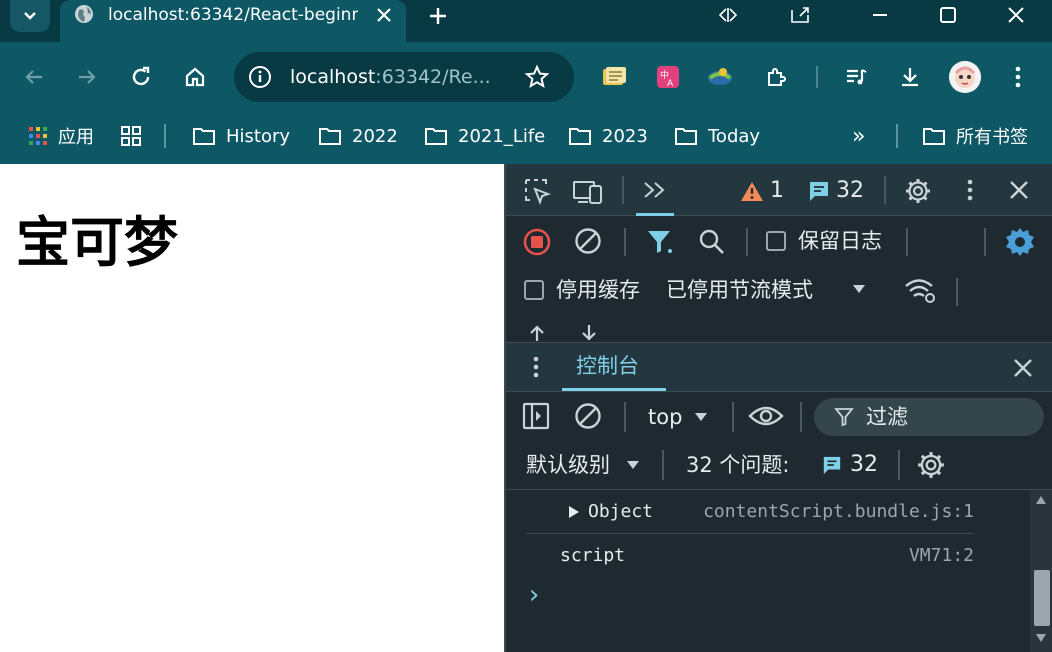 The image size is (1052, 652). Describe the element at coordinates (598, 290) in the screenshot. I see `disable-cache-label: 停用缓存` at that location.